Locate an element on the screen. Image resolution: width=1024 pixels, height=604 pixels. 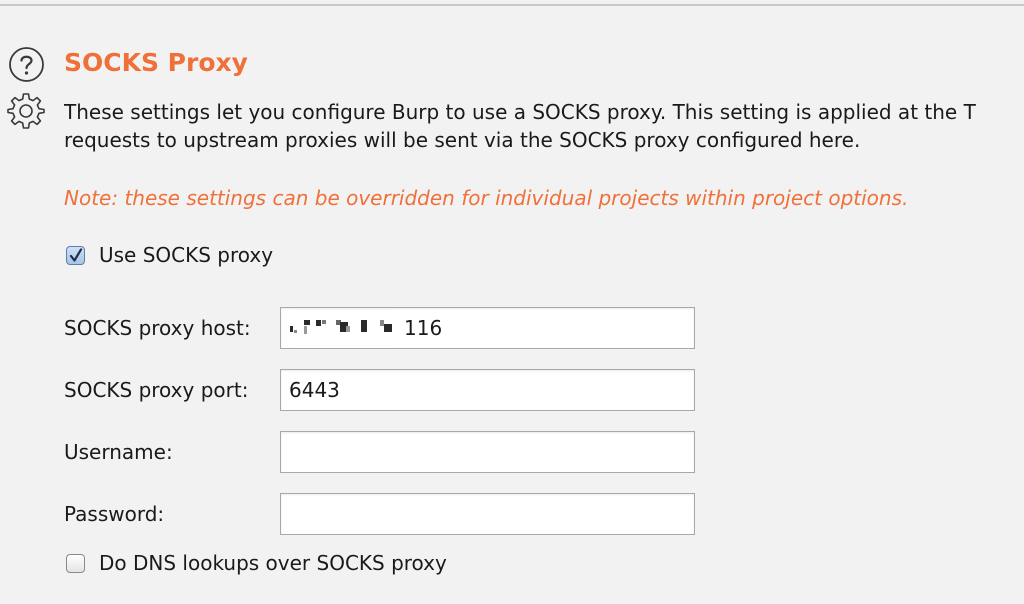
use-socks-proxy-checkbox is located at coordinates (75, 255).